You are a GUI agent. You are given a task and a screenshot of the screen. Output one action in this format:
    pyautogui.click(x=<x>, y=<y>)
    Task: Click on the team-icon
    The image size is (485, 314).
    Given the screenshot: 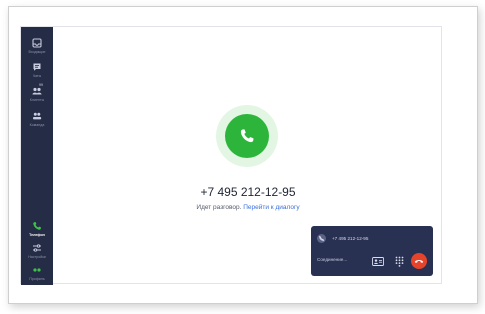 What is the action you would take?
    pyautogui.click(x=37, y=116)
    